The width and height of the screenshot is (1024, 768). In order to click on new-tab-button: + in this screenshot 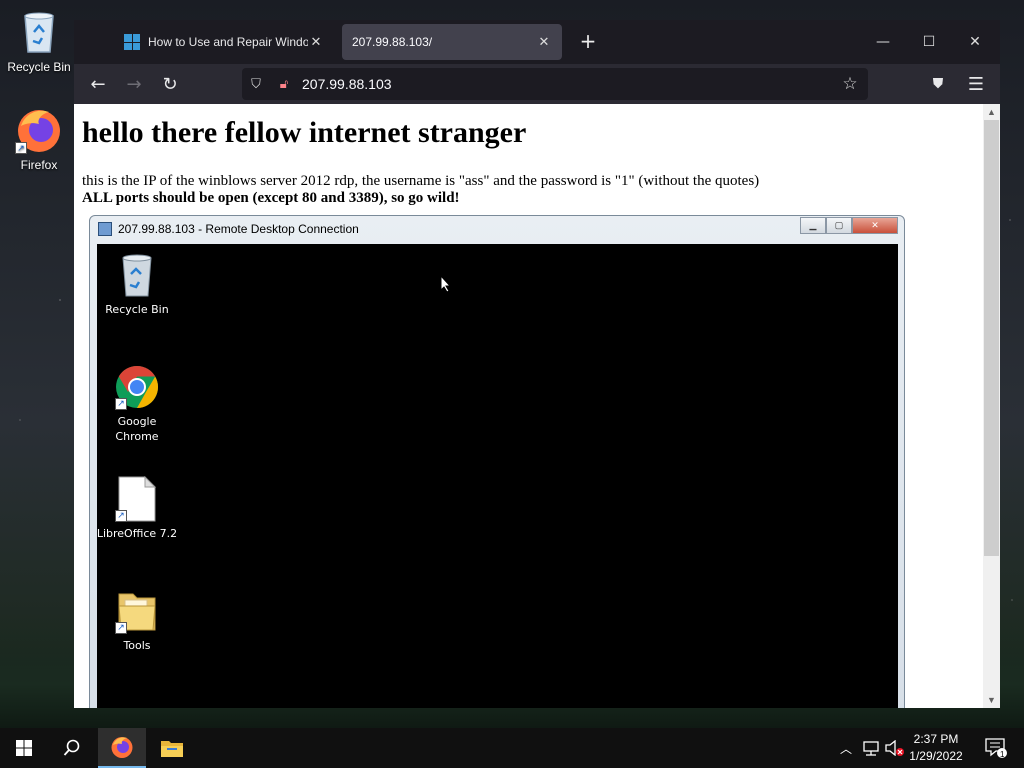, I will do `click(588, 42)`.